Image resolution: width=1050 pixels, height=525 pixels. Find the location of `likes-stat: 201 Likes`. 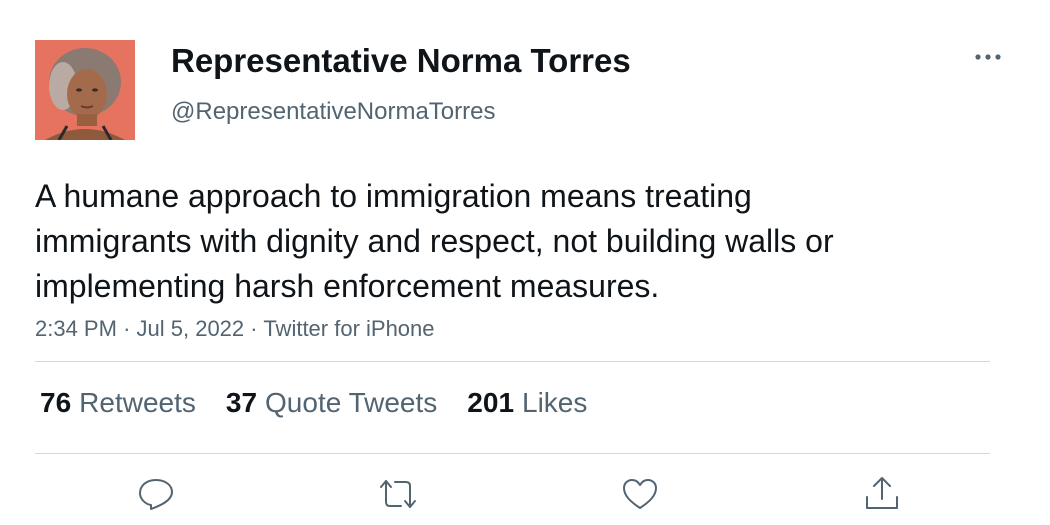

likes-stat: 201 Likes is located at coordinates (527, 403).